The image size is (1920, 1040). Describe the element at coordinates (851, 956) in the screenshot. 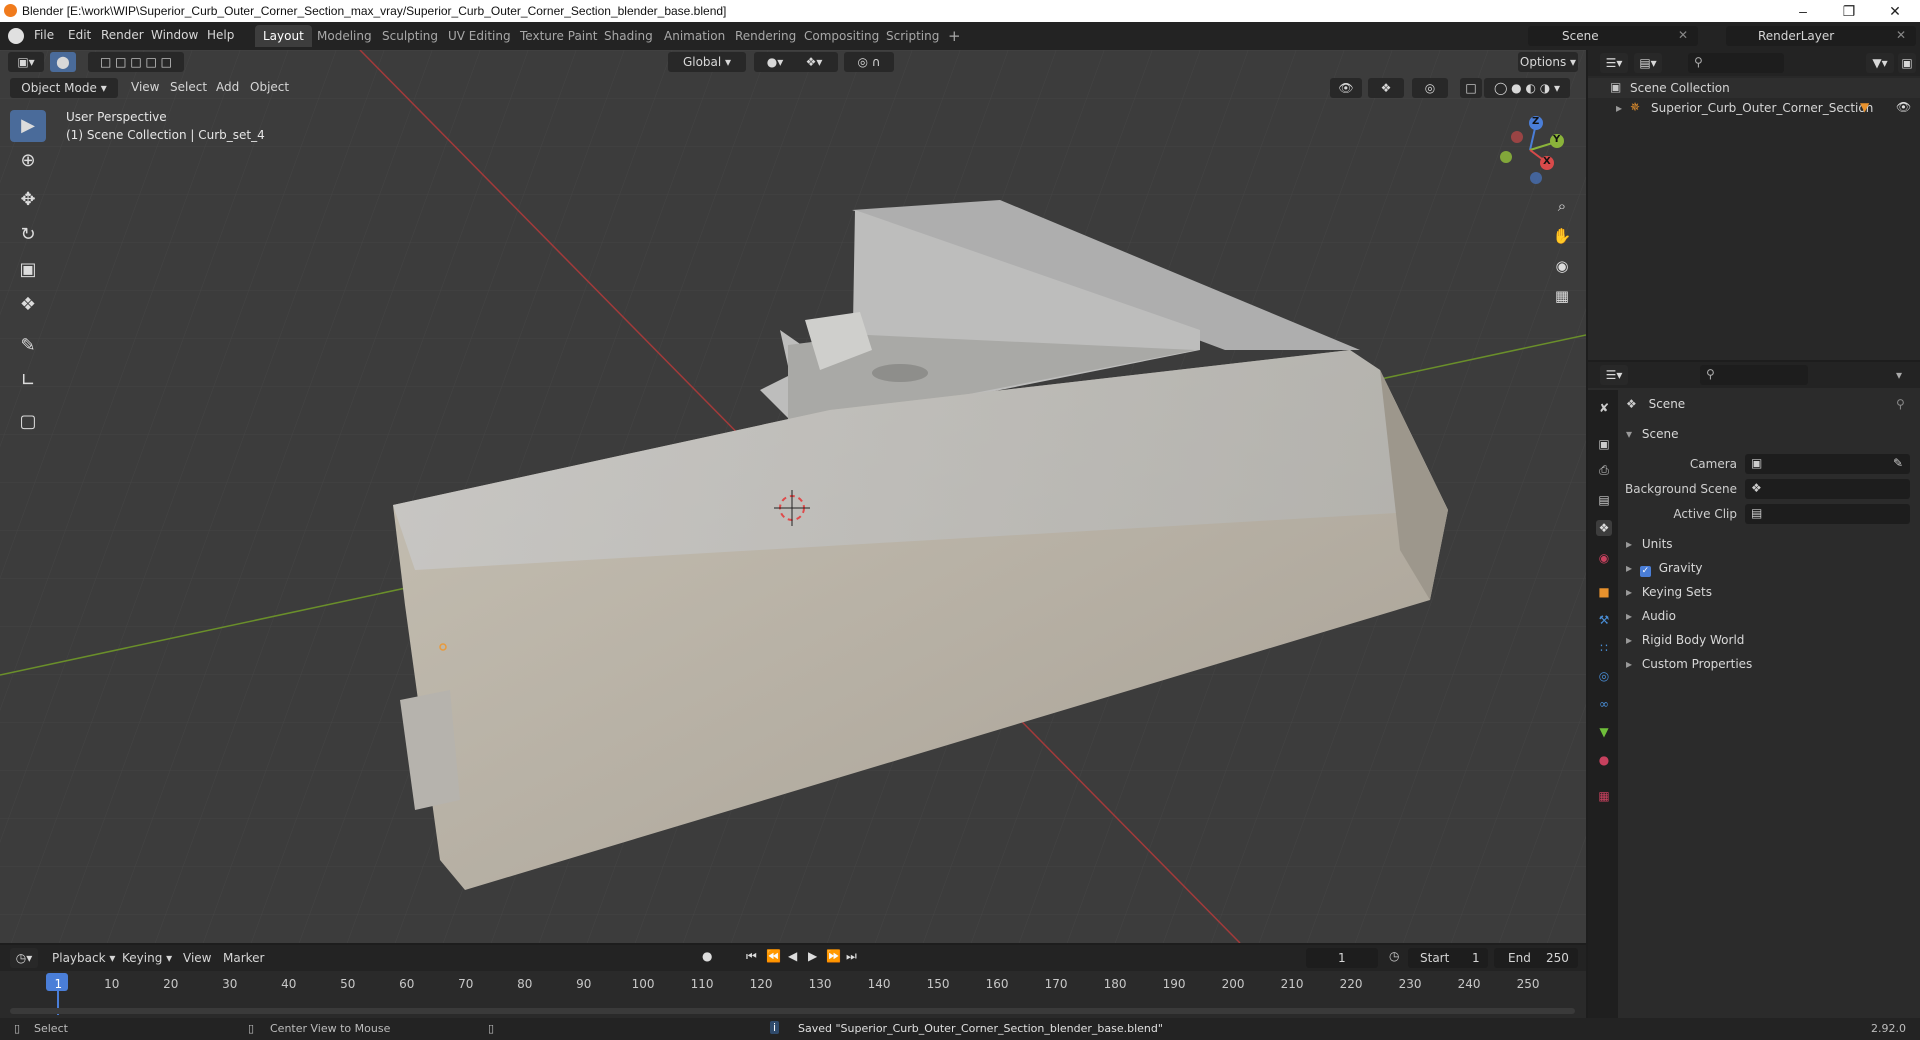

I see `jump-end-icon: ⏭` at that location.